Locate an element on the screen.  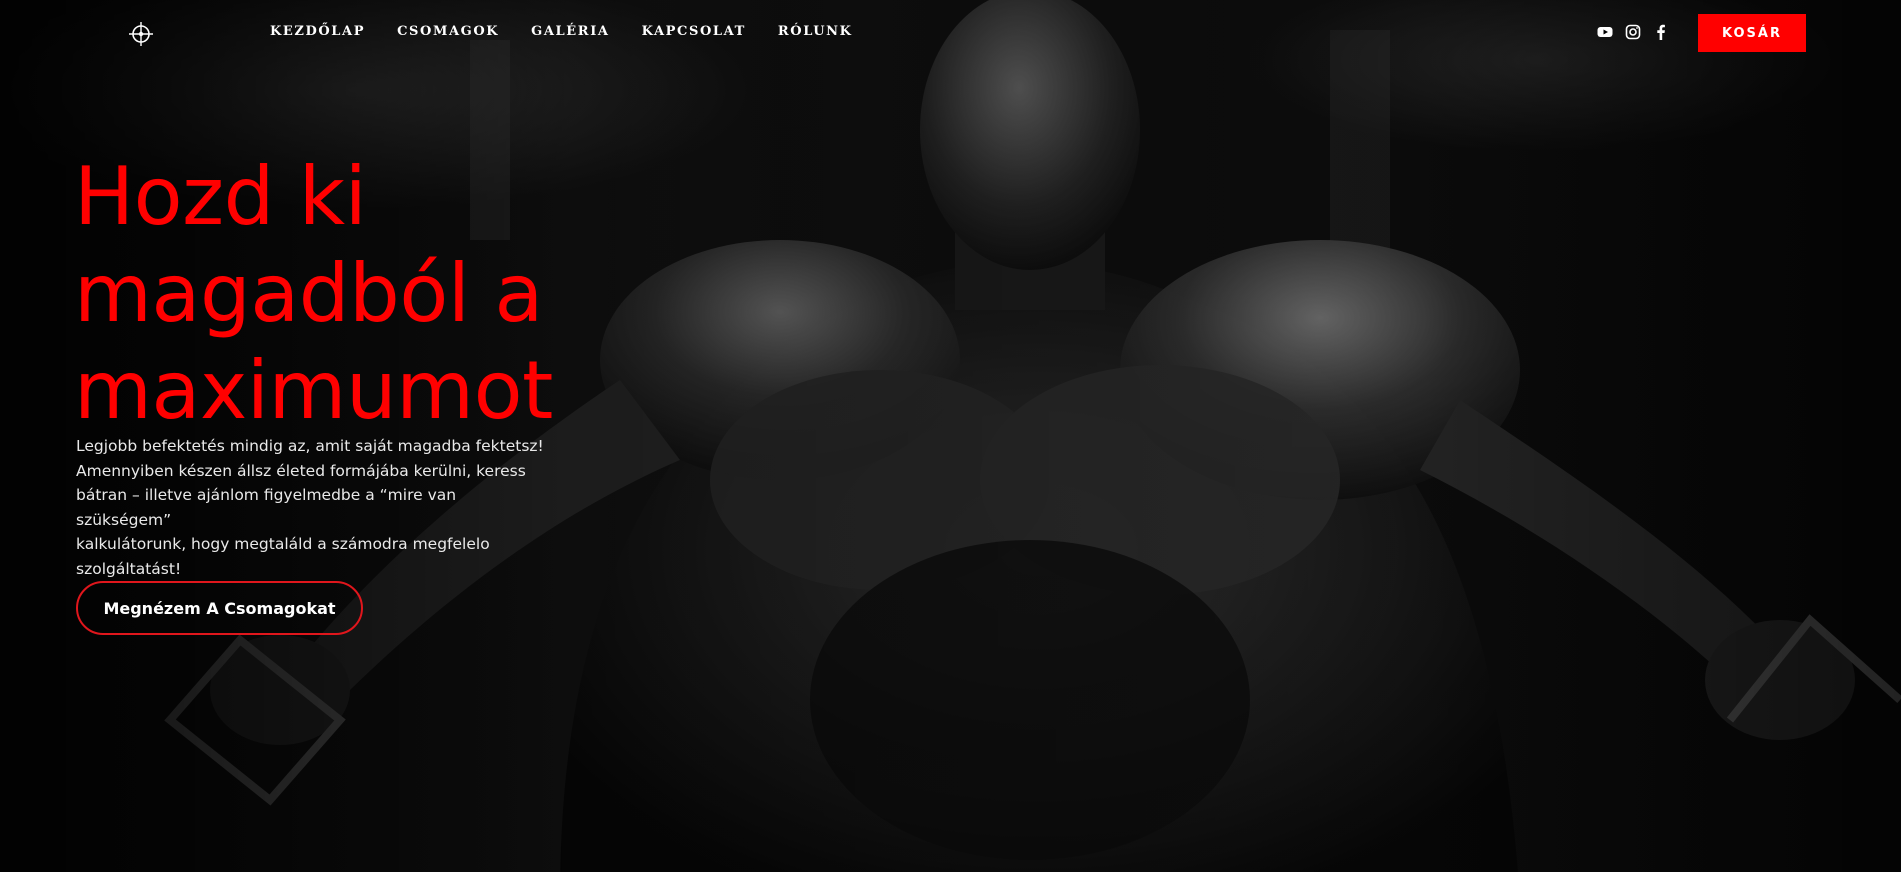
instagram-icon is located at coordinates (1633, 32).